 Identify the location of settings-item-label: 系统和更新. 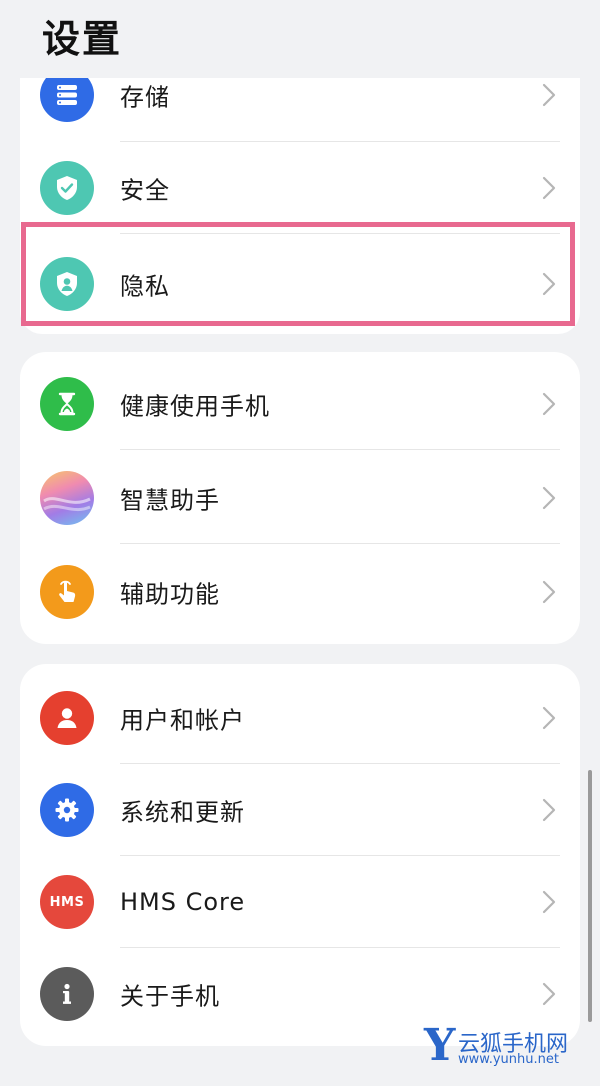
(182, 812).